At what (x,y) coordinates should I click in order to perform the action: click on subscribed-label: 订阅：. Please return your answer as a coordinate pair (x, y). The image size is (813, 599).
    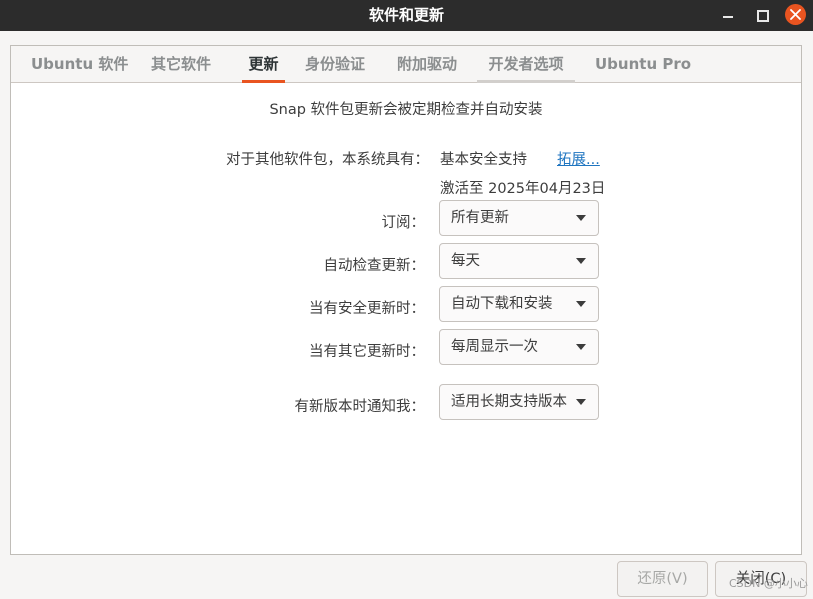
    Looking at the image, I should click on (403, 223).